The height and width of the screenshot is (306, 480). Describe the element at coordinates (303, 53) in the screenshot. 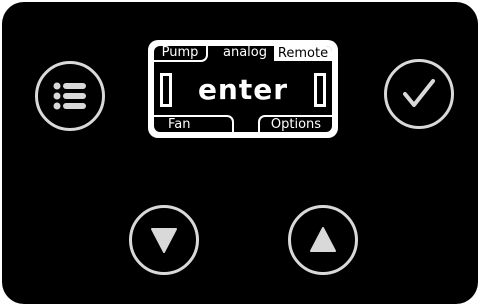

I see `tab-remote: Remote` at that location.